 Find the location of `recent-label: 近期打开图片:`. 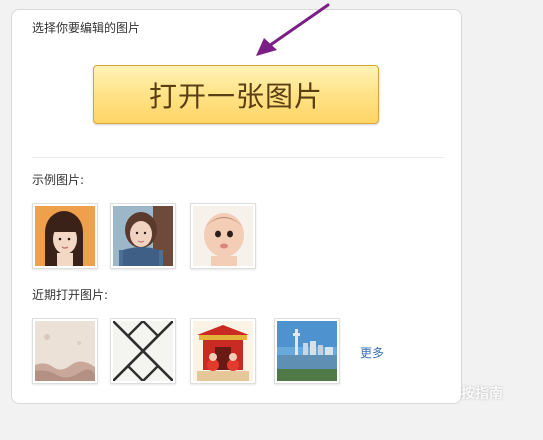

recent-label: 近期打开图片: is located at coordinates (70, 295).